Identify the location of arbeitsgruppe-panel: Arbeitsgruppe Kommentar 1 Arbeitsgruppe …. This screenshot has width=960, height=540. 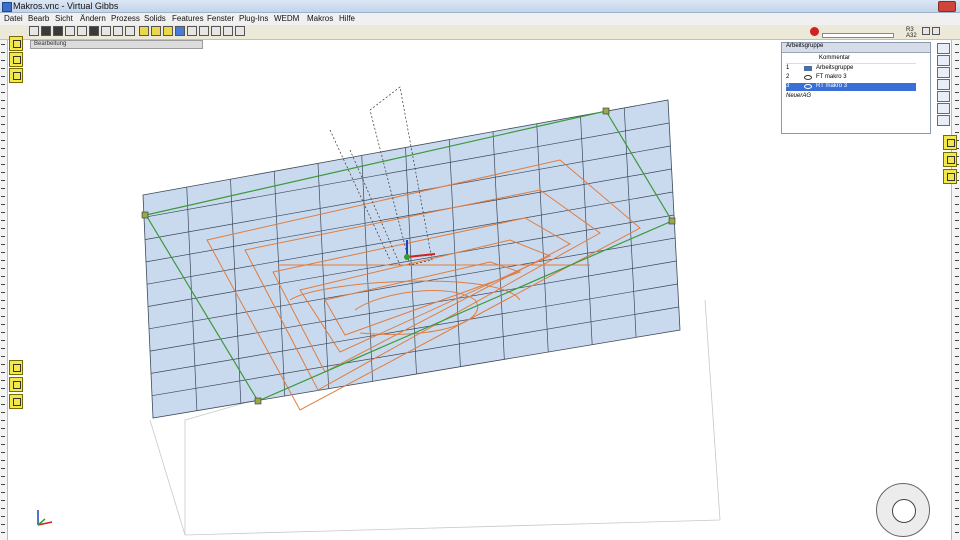
(856, 88).